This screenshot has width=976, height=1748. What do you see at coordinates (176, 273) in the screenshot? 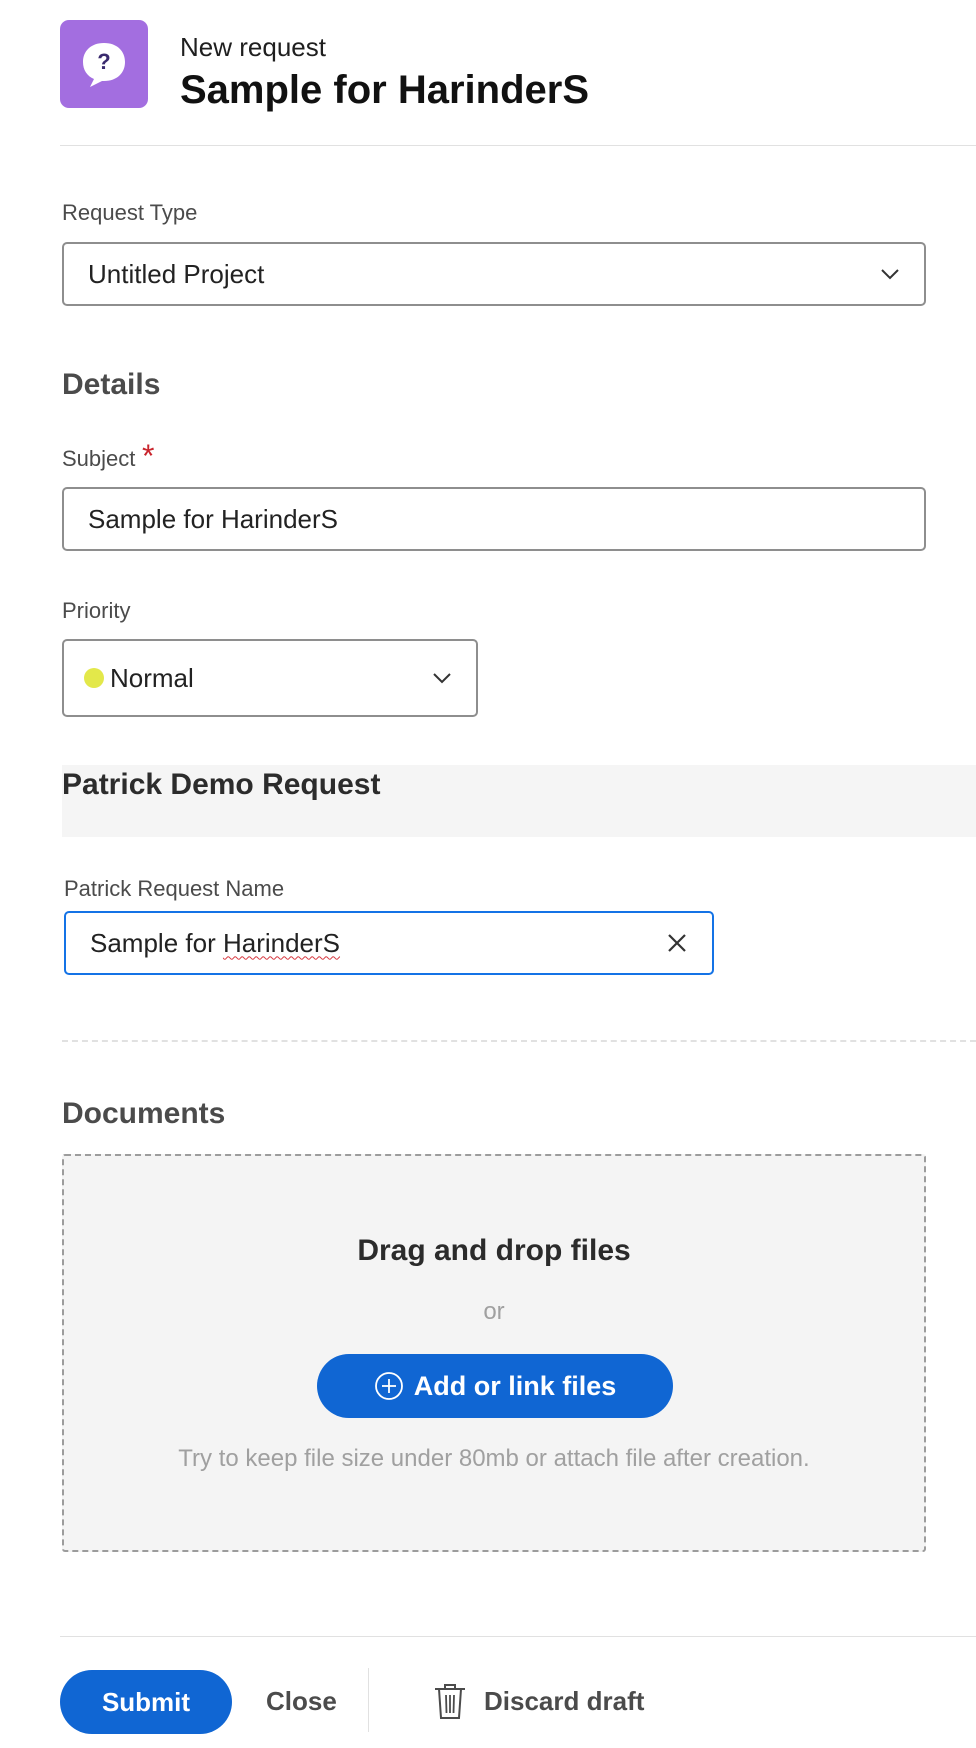
I see `request-type-value: Untitled Project` at bounding box center [176, 273].